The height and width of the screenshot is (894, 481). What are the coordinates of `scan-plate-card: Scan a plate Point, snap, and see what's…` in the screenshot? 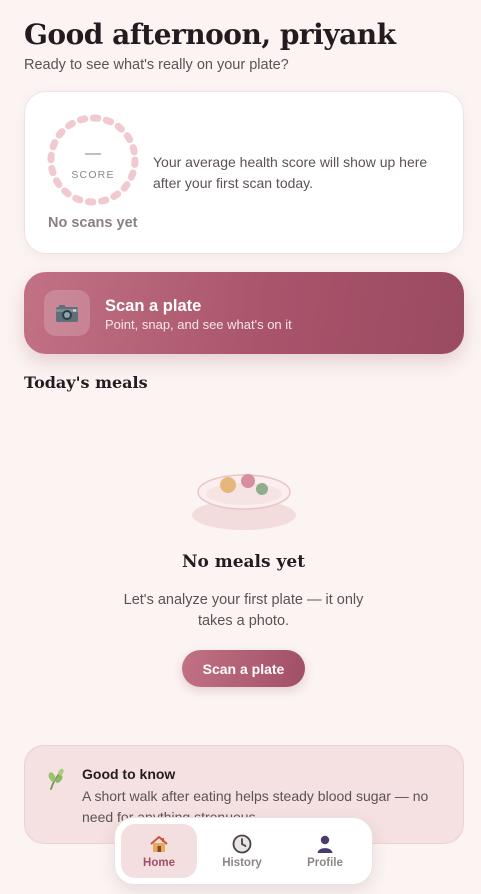 It's located at (244, 313).